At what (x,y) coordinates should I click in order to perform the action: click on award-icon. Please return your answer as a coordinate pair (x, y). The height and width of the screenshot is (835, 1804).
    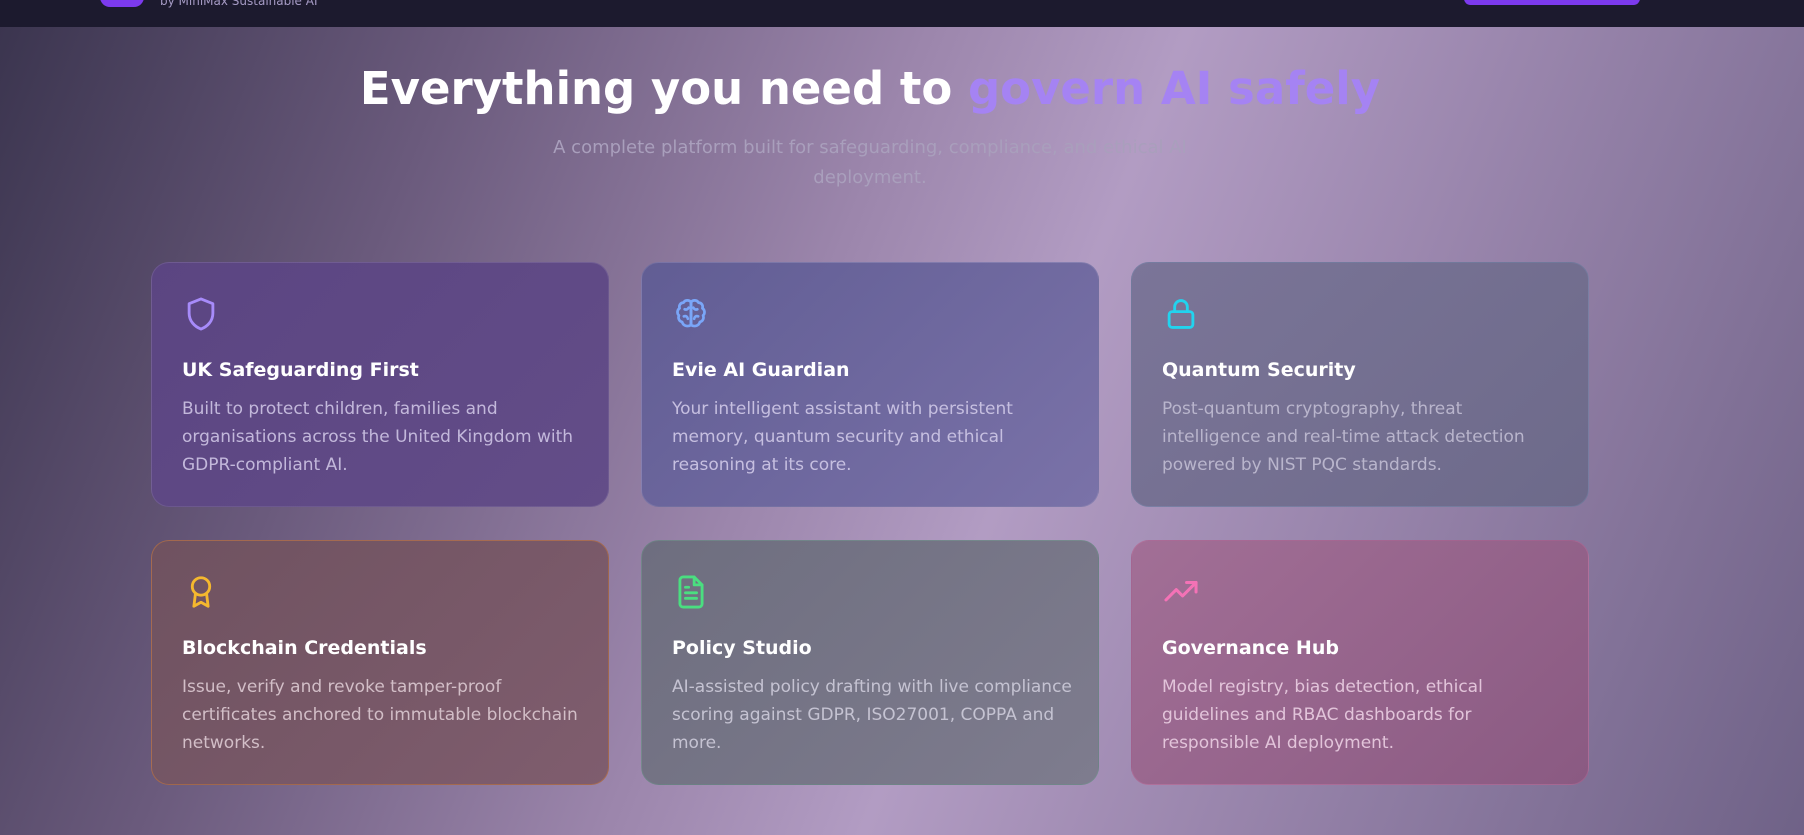
    Looking at the image, I should click on (201, 592).